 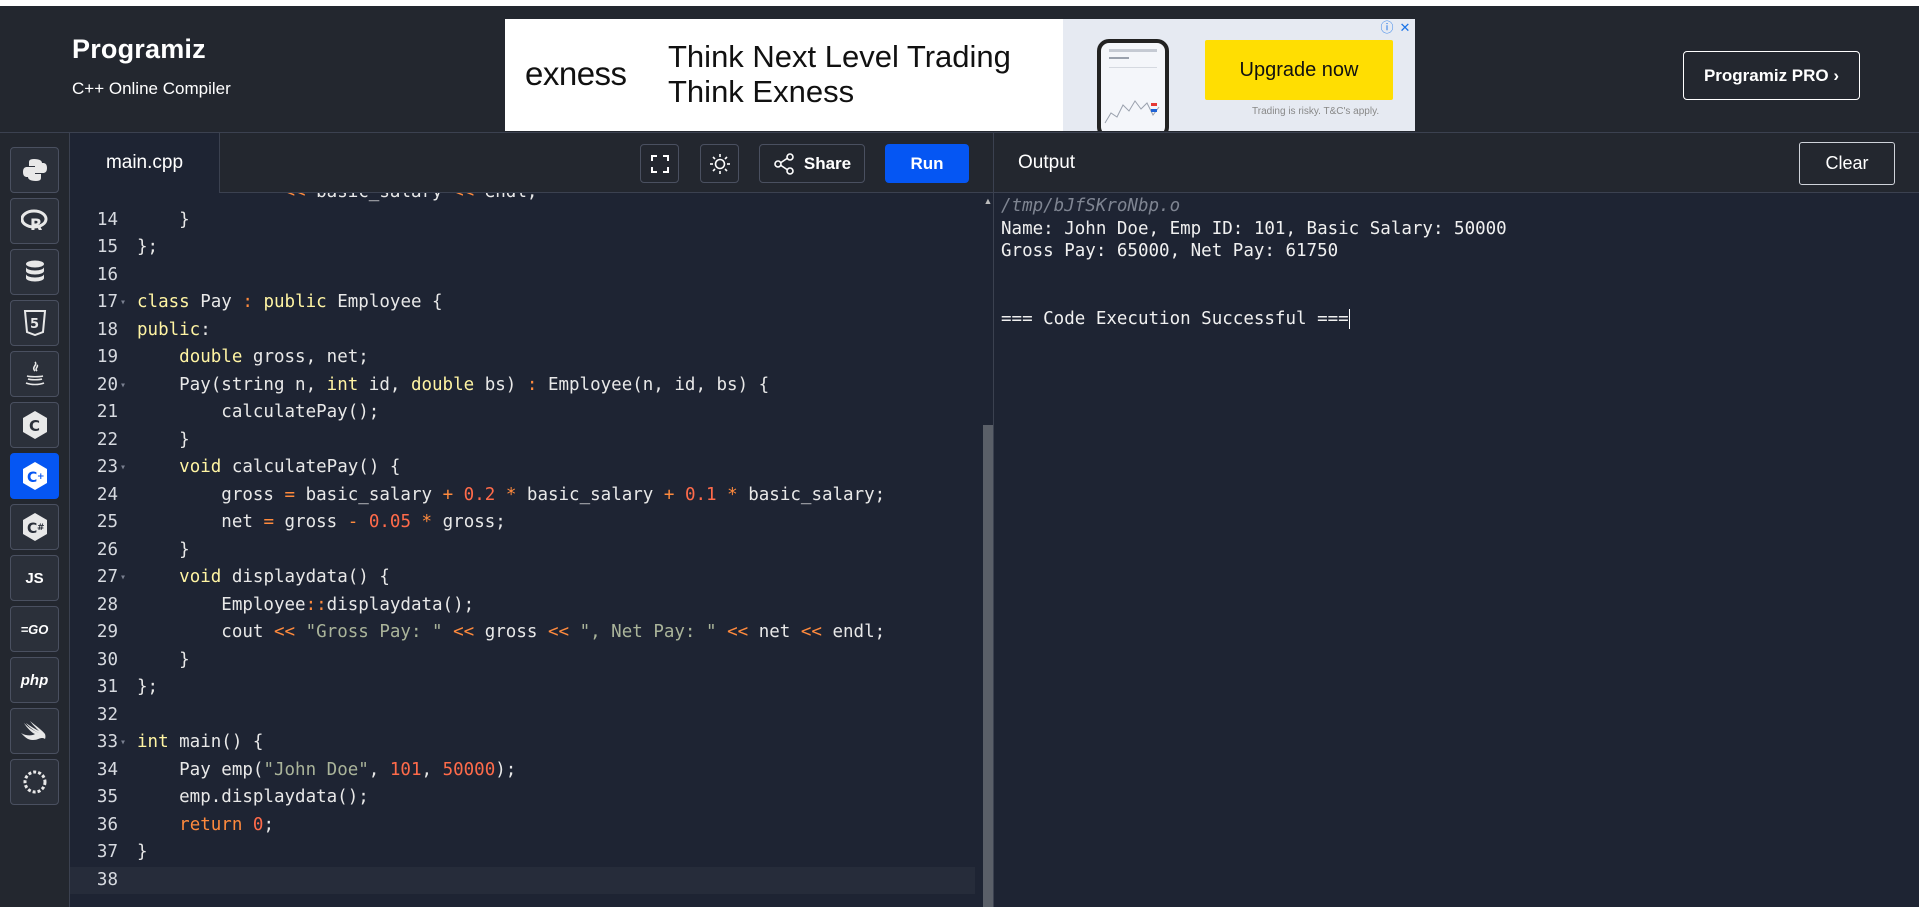 I want to click on line-number: 17, so click(x=107, y=302).